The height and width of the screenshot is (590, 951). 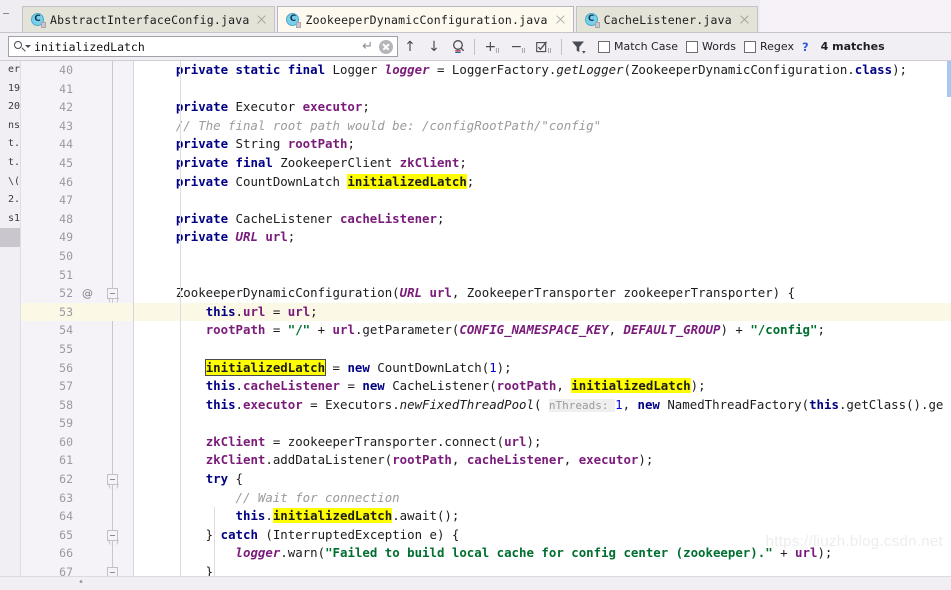 I want to click on editor-tab-cachelistener: C CacheListener.java, so click(x=666, y=19).